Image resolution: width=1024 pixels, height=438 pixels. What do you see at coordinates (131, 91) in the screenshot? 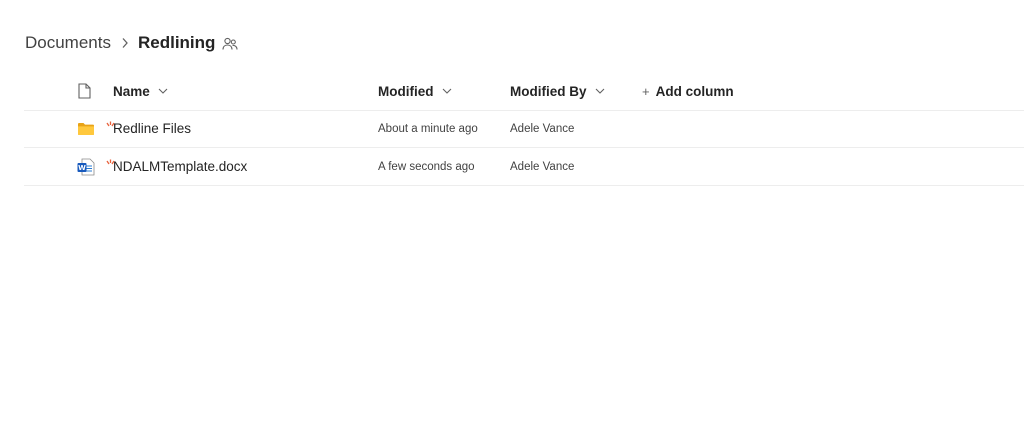
I see `column-name-label: Name` at bounding box center [131, 91].